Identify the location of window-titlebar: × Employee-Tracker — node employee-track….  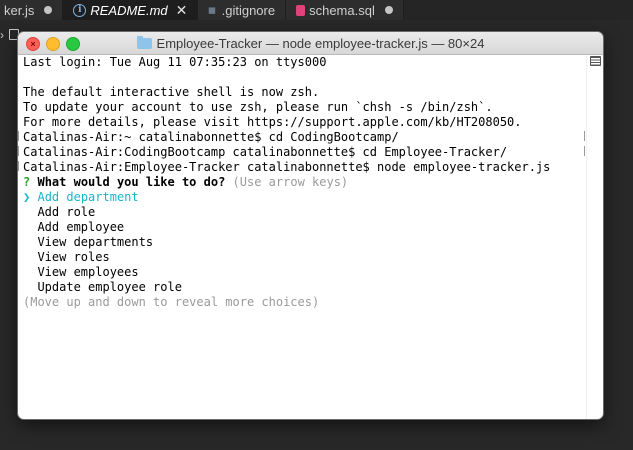
(310, 43).